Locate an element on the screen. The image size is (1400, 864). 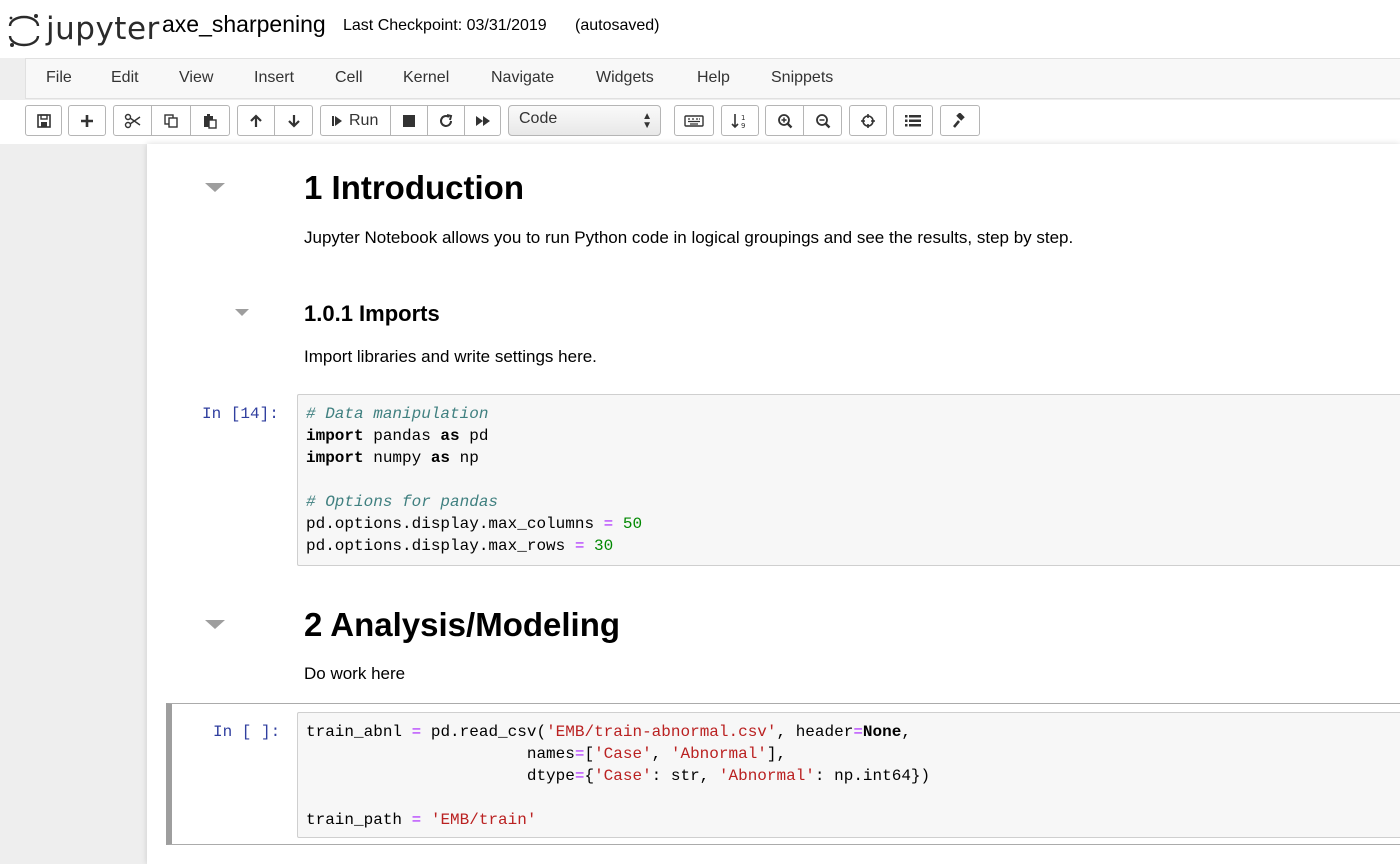
menu-help: Help is located at coordinates (713, 78).